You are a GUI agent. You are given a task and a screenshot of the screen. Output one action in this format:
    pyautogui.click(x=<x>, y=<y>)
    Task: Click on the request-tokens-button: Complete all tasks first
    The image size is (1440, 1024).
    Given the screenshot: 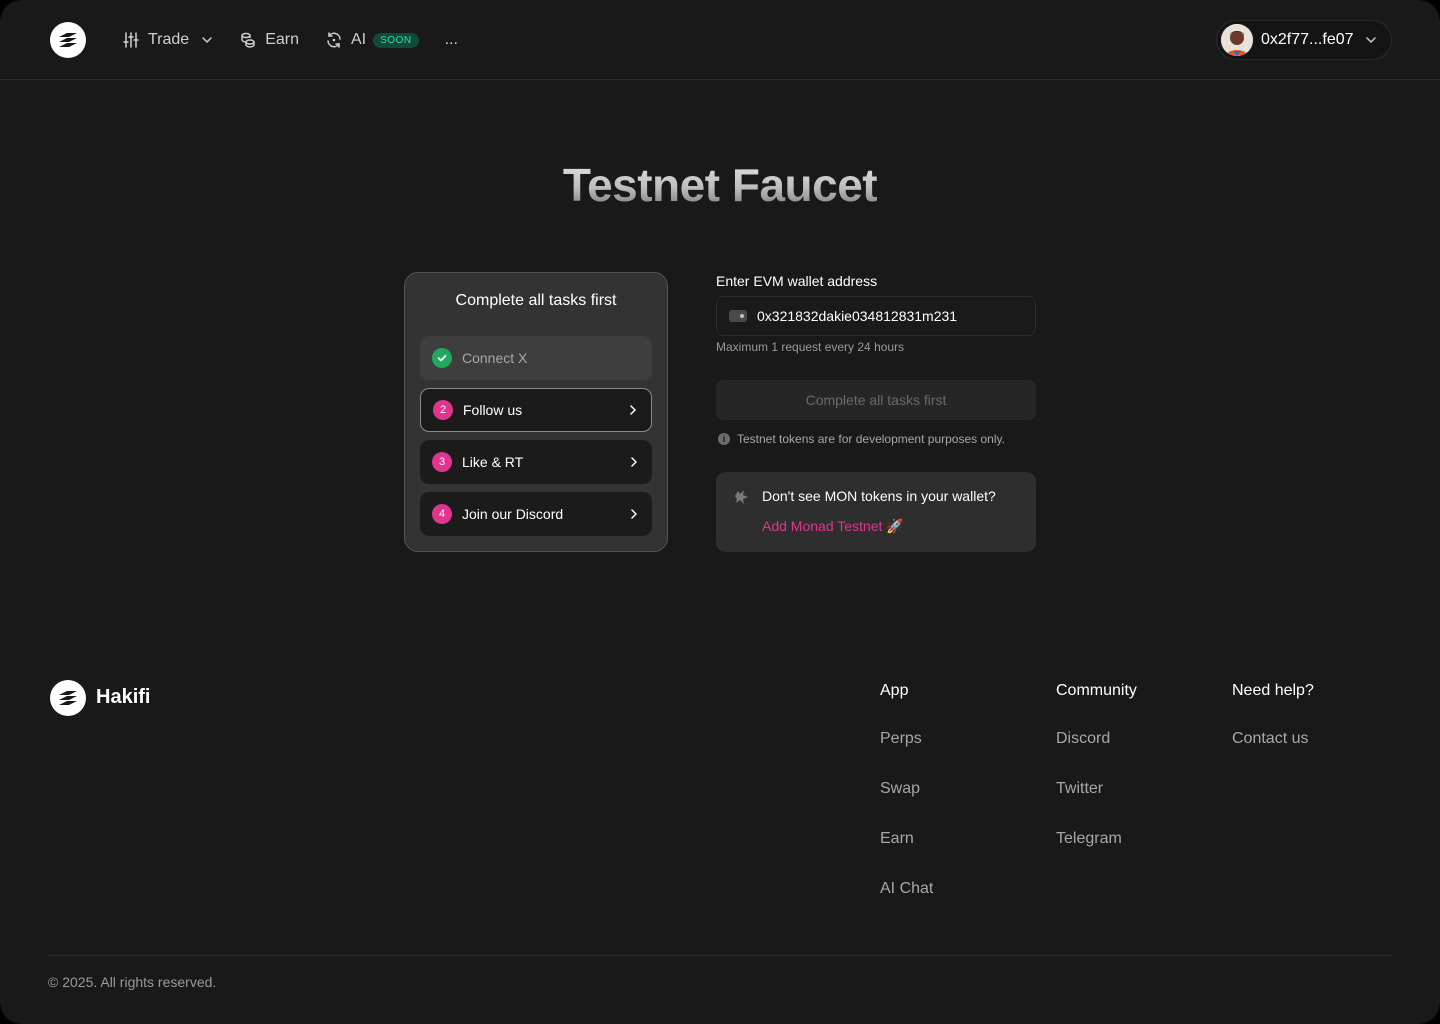 What is the action you would take?
    pyautogui.click(x=876, y=400)
    